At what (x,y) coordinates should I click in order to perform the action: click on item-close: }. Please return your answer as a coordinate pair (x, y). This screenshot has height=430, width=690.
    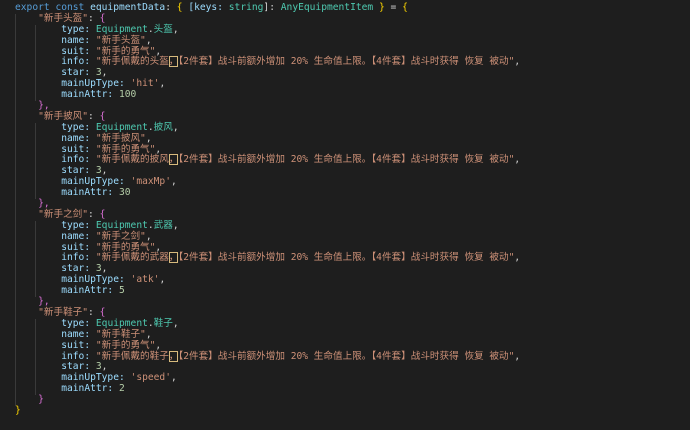
    Looking at the image, I should click on (41, 400).